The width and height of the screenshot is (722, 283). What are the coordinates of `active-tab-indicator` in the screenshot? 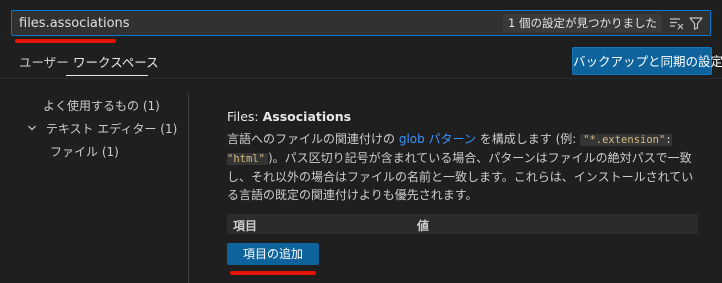 It's located at (107, 75).